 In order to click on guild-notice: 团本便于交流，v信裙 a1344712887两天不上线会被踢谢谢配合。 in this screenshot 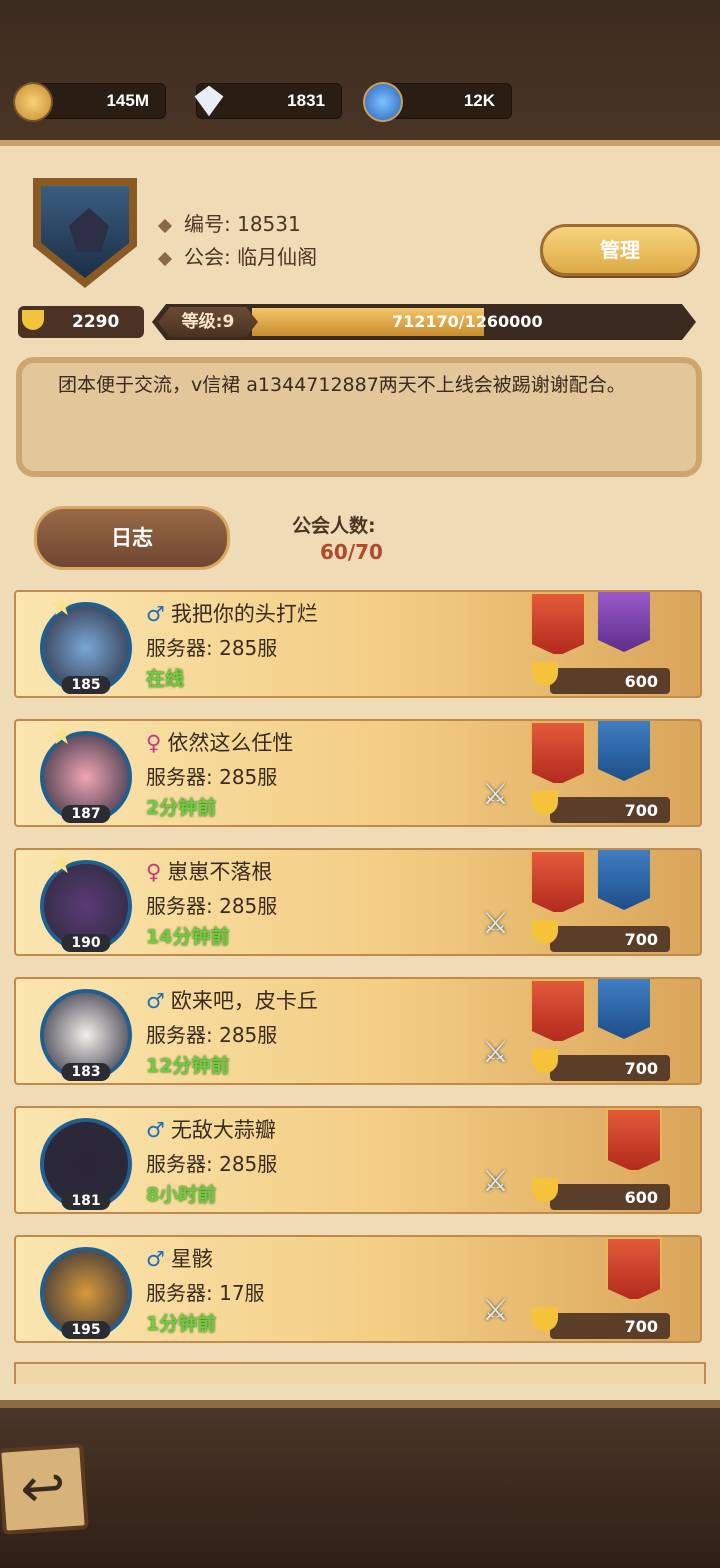, I will do `click(359, 417)`.